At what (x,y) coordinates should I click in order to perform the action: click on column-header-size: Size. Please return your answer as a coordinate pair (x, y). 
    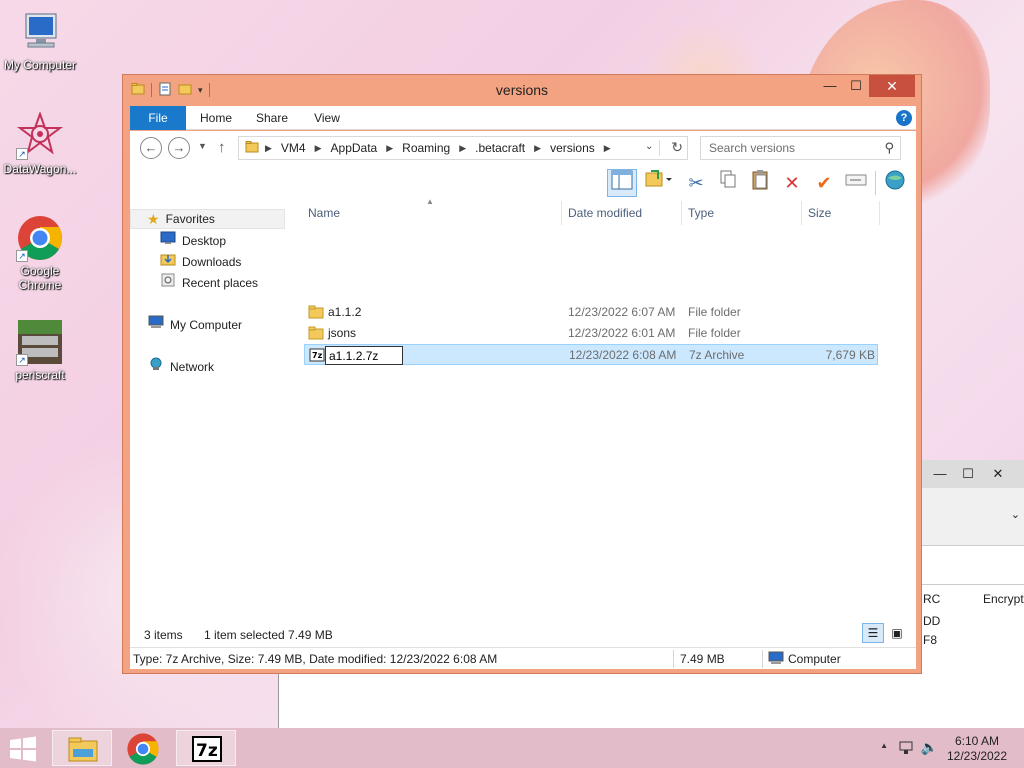
    Looking at the image, I should click on (841, 213).